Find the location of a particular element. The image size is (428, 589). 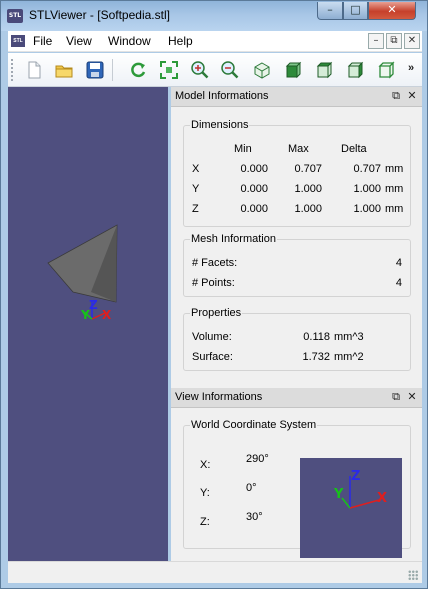

dim-y-min: 0.000 is located at coordinates (254, 189).